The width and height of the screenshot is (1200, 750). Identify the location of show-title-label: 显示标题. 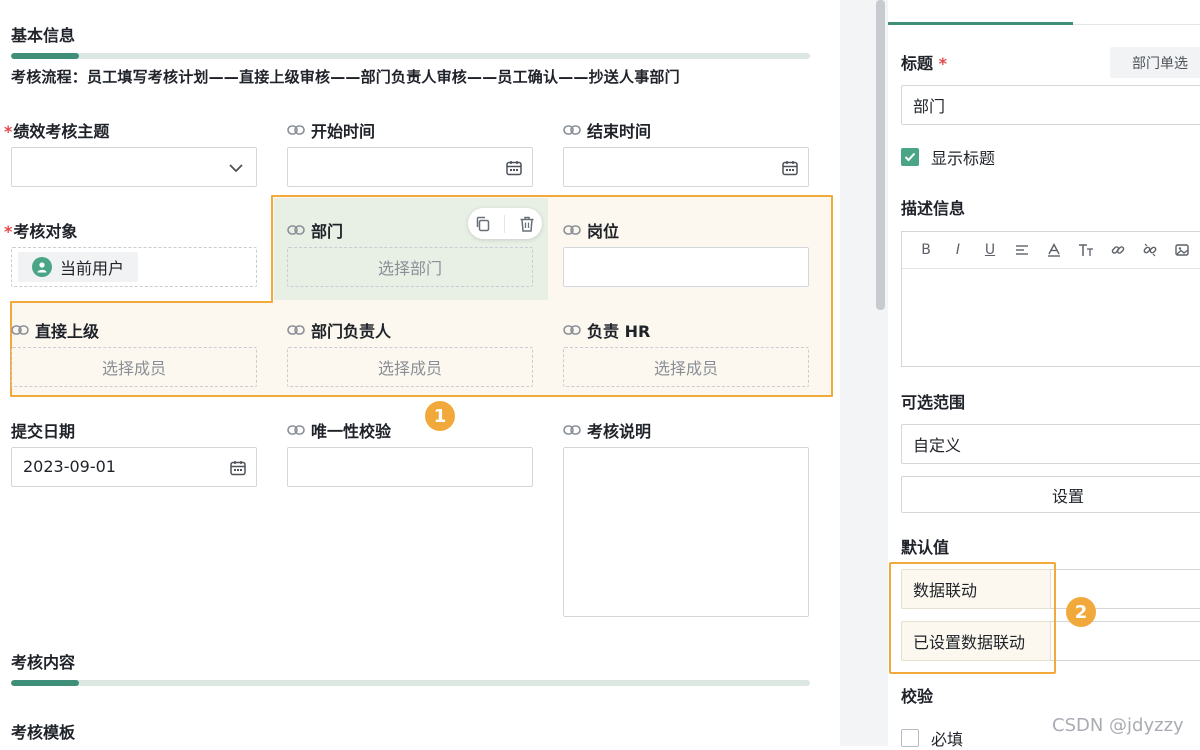
(963, 158).